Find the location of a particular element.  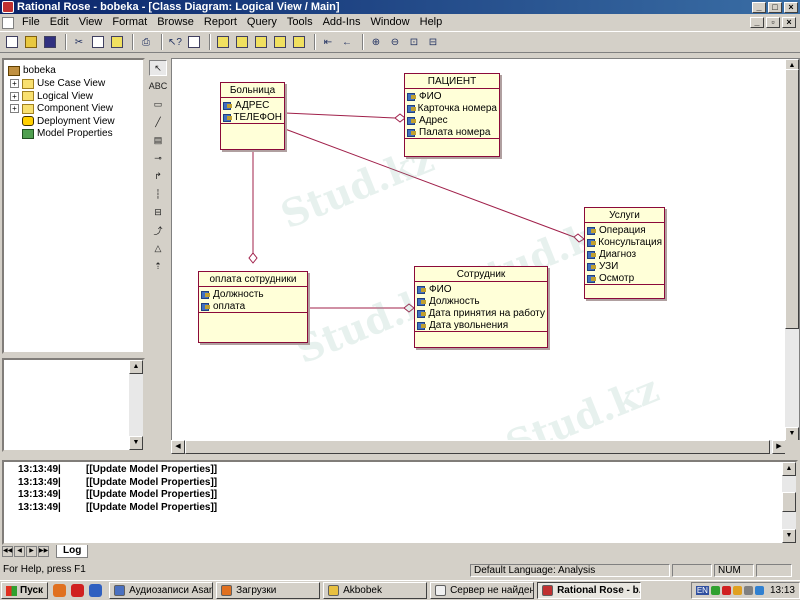

class-attribute: ФИО is located at coordinates (452, 96).